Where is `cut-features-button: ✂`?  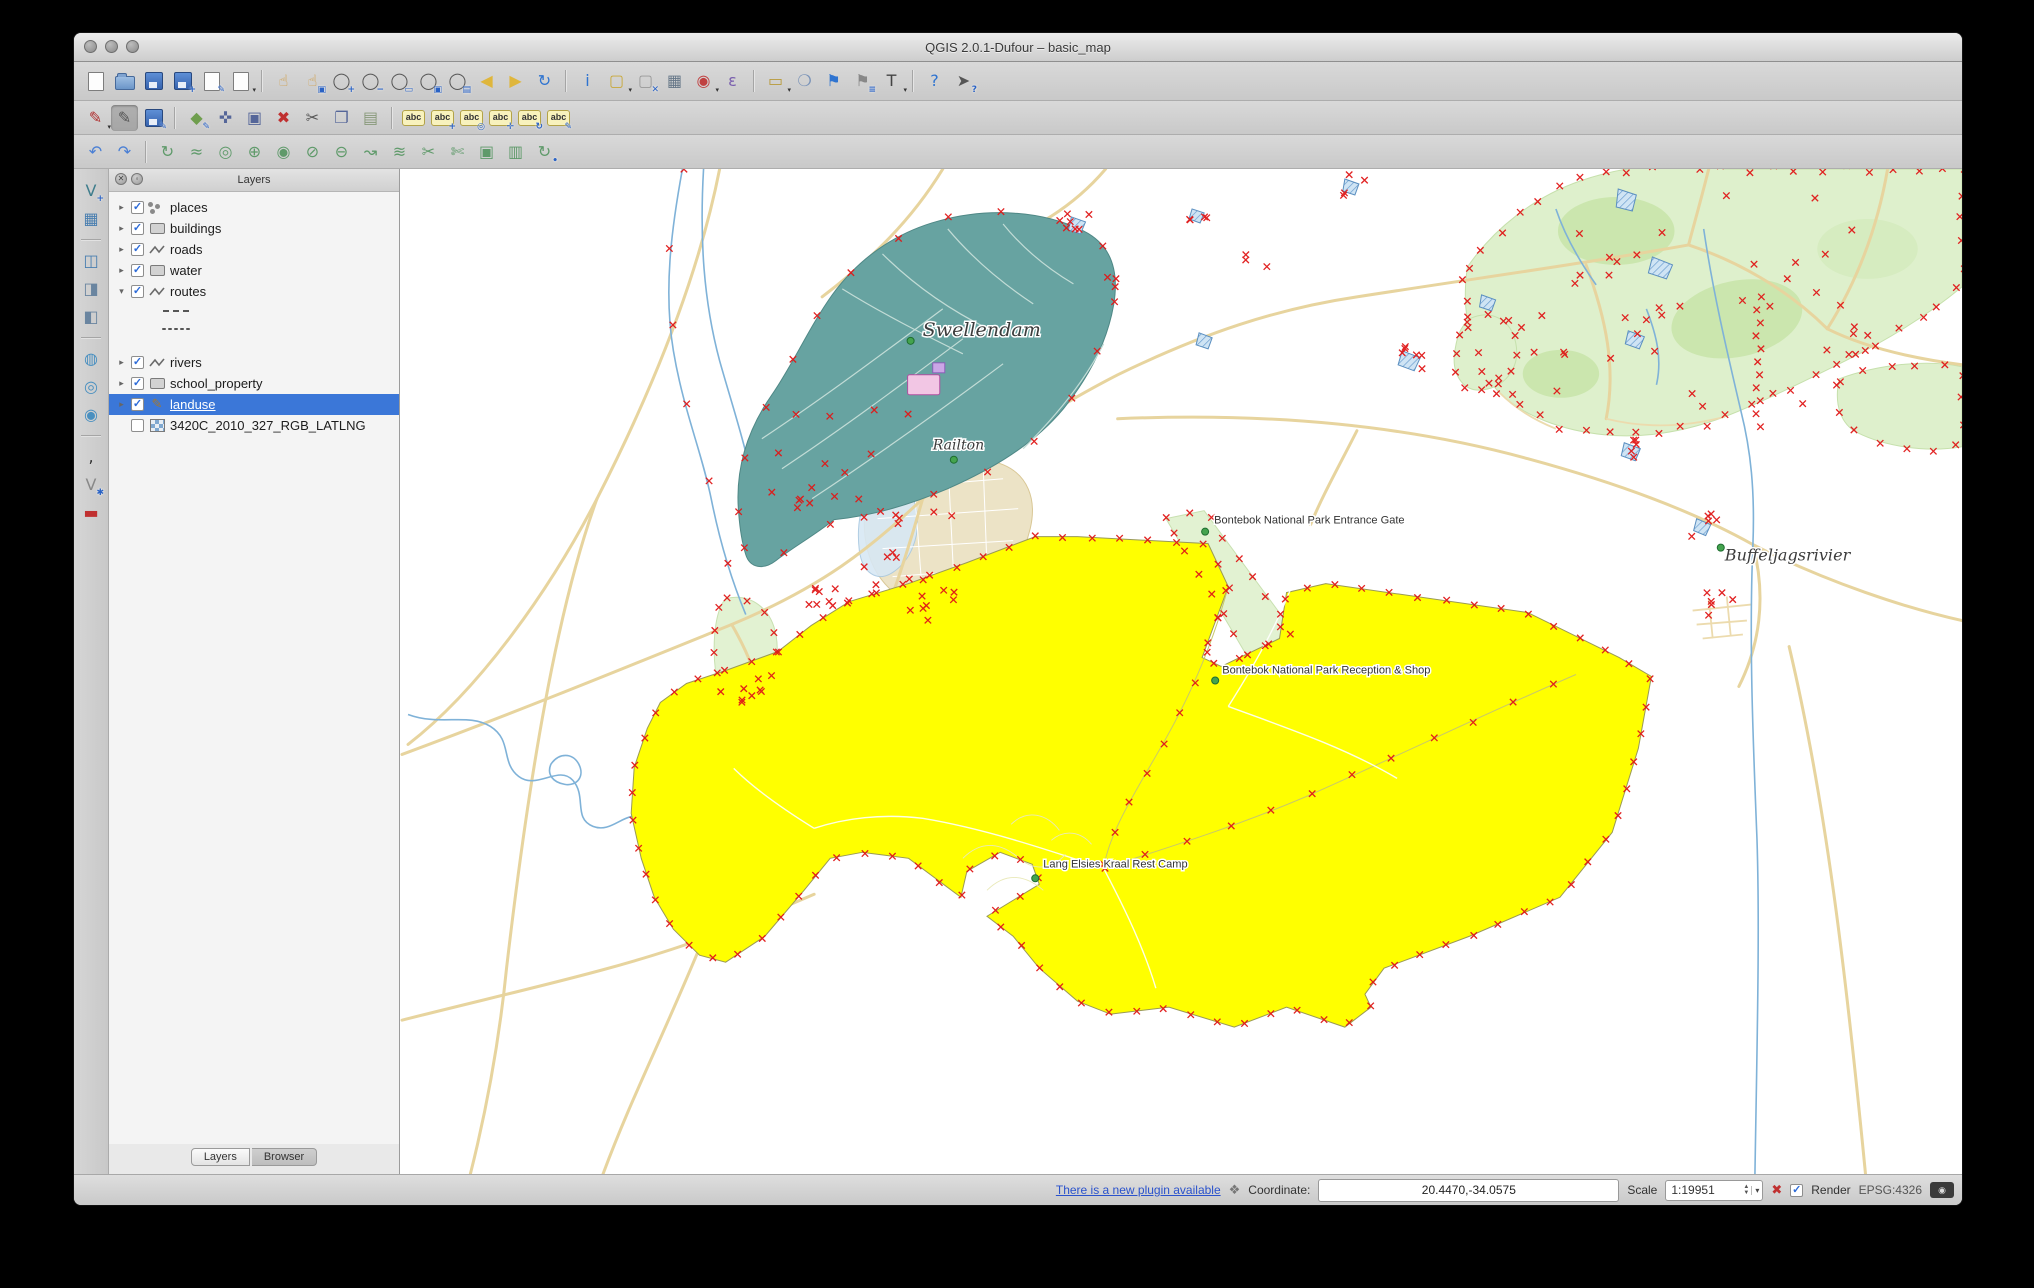 cut-features-button: ✂ is located at coordinates (312, 118).